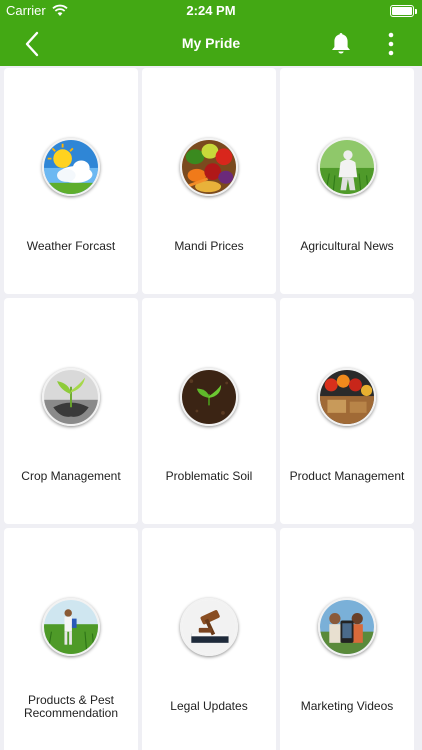 The image size is (422, 750). Describe the element at coordinates (209, 706) in the screenshot. I see `tile-label: Legal Updates` at that location.